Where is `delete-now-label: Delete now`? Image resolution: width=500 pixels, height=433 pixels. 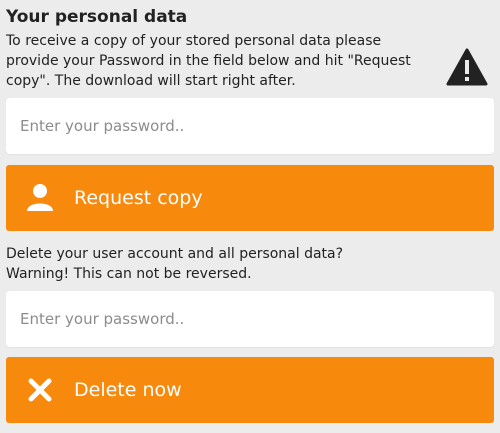
delete-now-label: Delete now is located at coordinates (128, 390).